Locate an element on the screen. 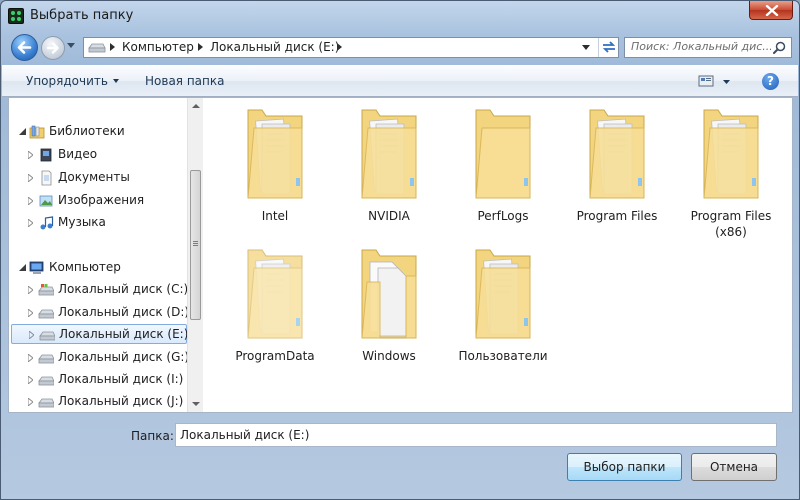 This screenshot has width=800, height=500. tree-label-drive-c: Локальный диск (C:) is located at coordinates (123, 289).